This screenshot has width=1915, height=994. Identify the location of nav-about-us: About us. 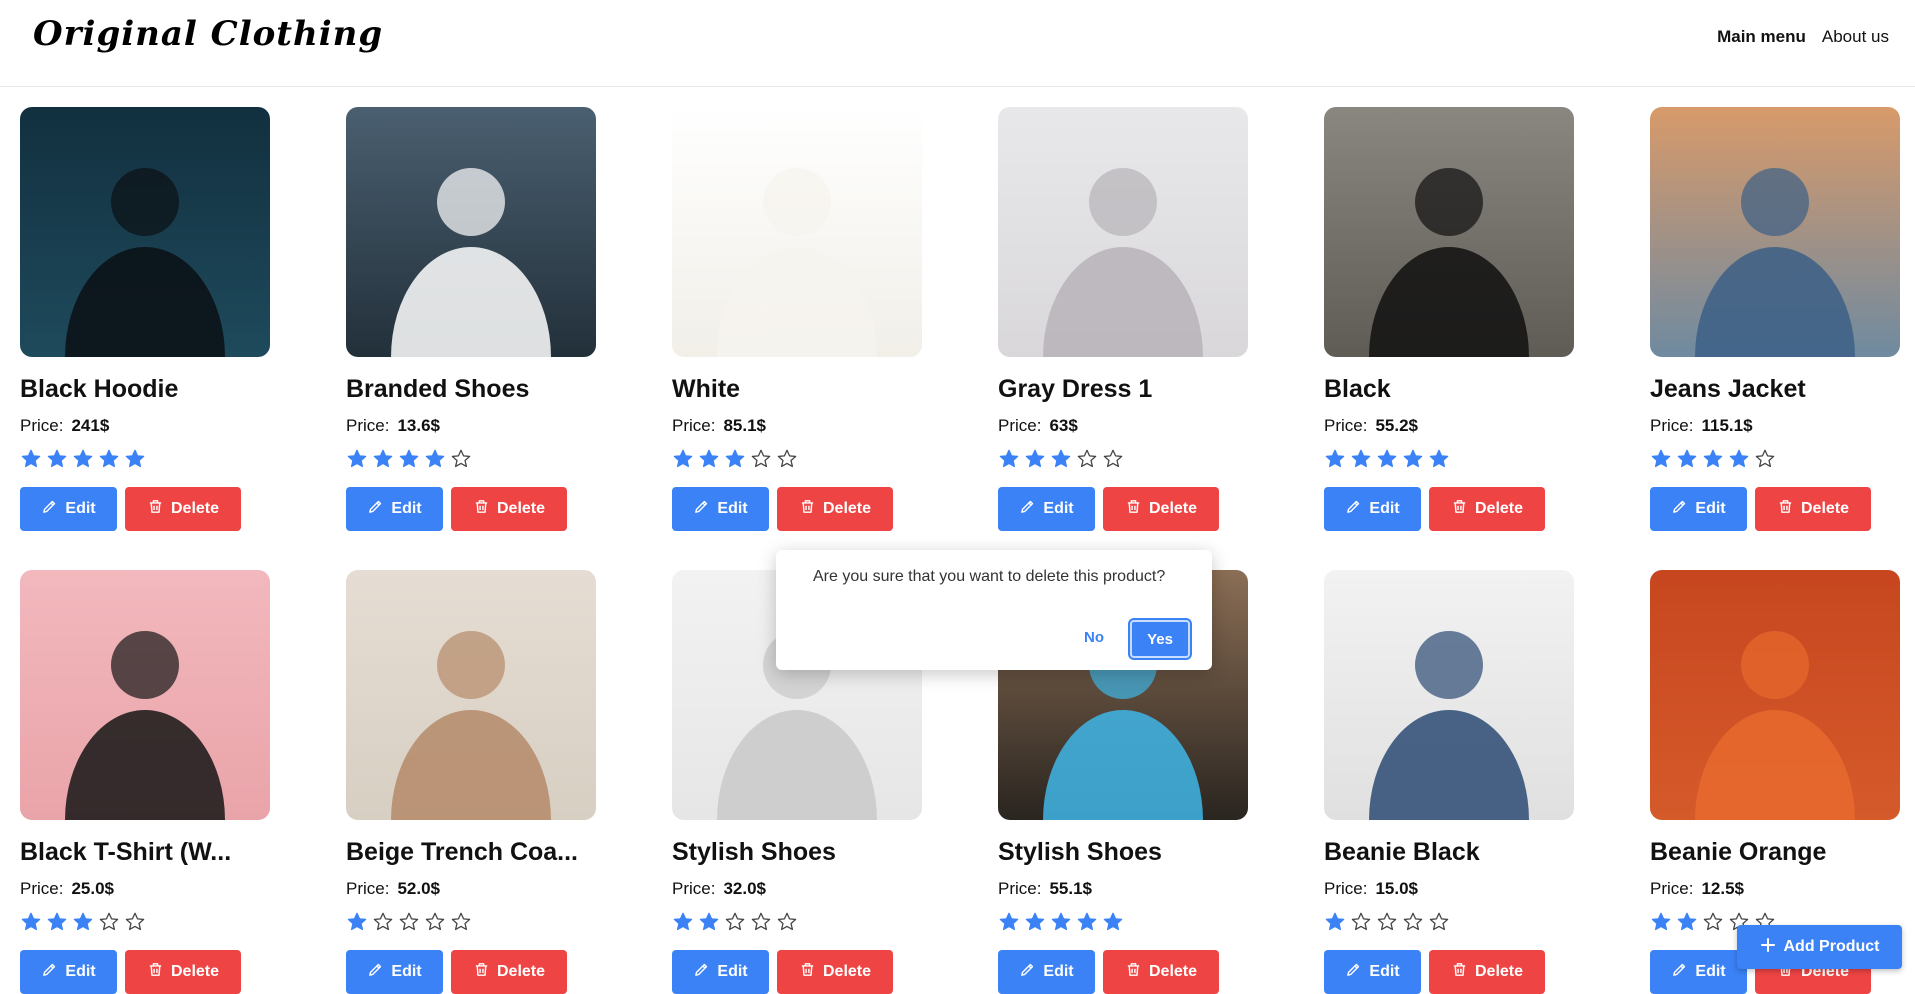
(1855, 37).